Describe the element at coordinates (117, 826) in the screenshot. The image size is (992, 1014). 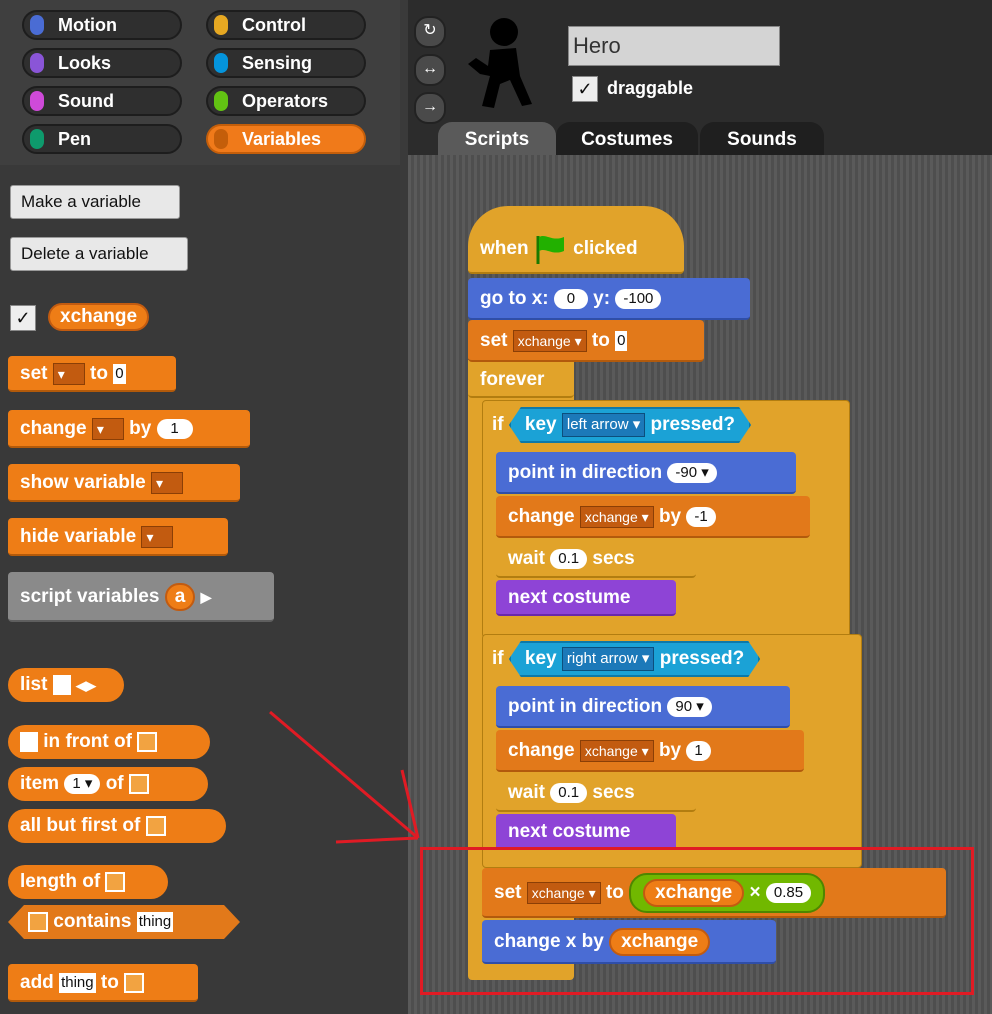
I see `all-but-first-block: all but first of` at that location.